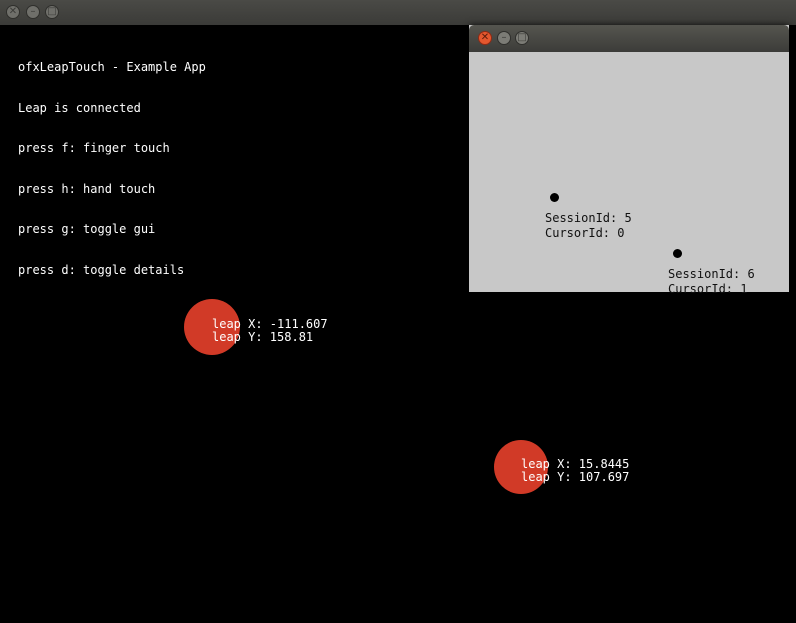  Describe the element at coordinates (87, 229) in the screenshot. I see `hint-toggle-gui: press g: toggle gui` at that location.